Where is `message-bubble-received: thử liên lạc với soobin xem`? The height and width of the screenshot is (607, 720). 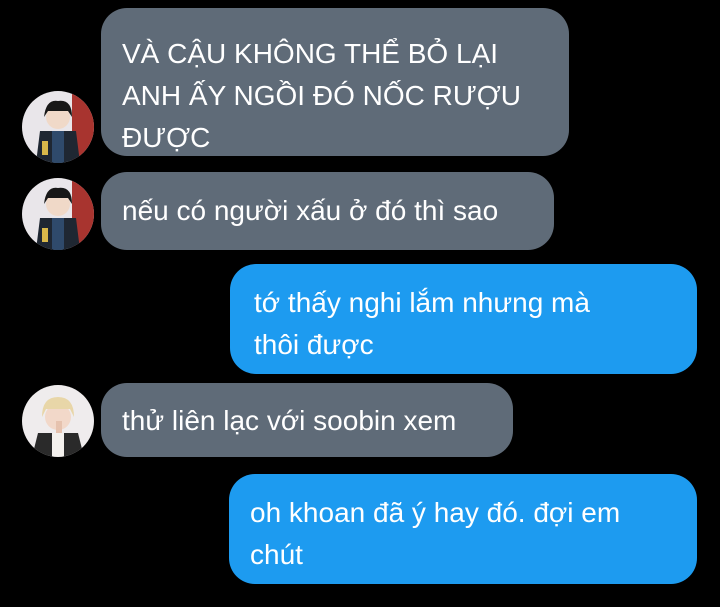
message-bubble-received: thử liên lạc với soobin xem is located at coordinates (307, 420).